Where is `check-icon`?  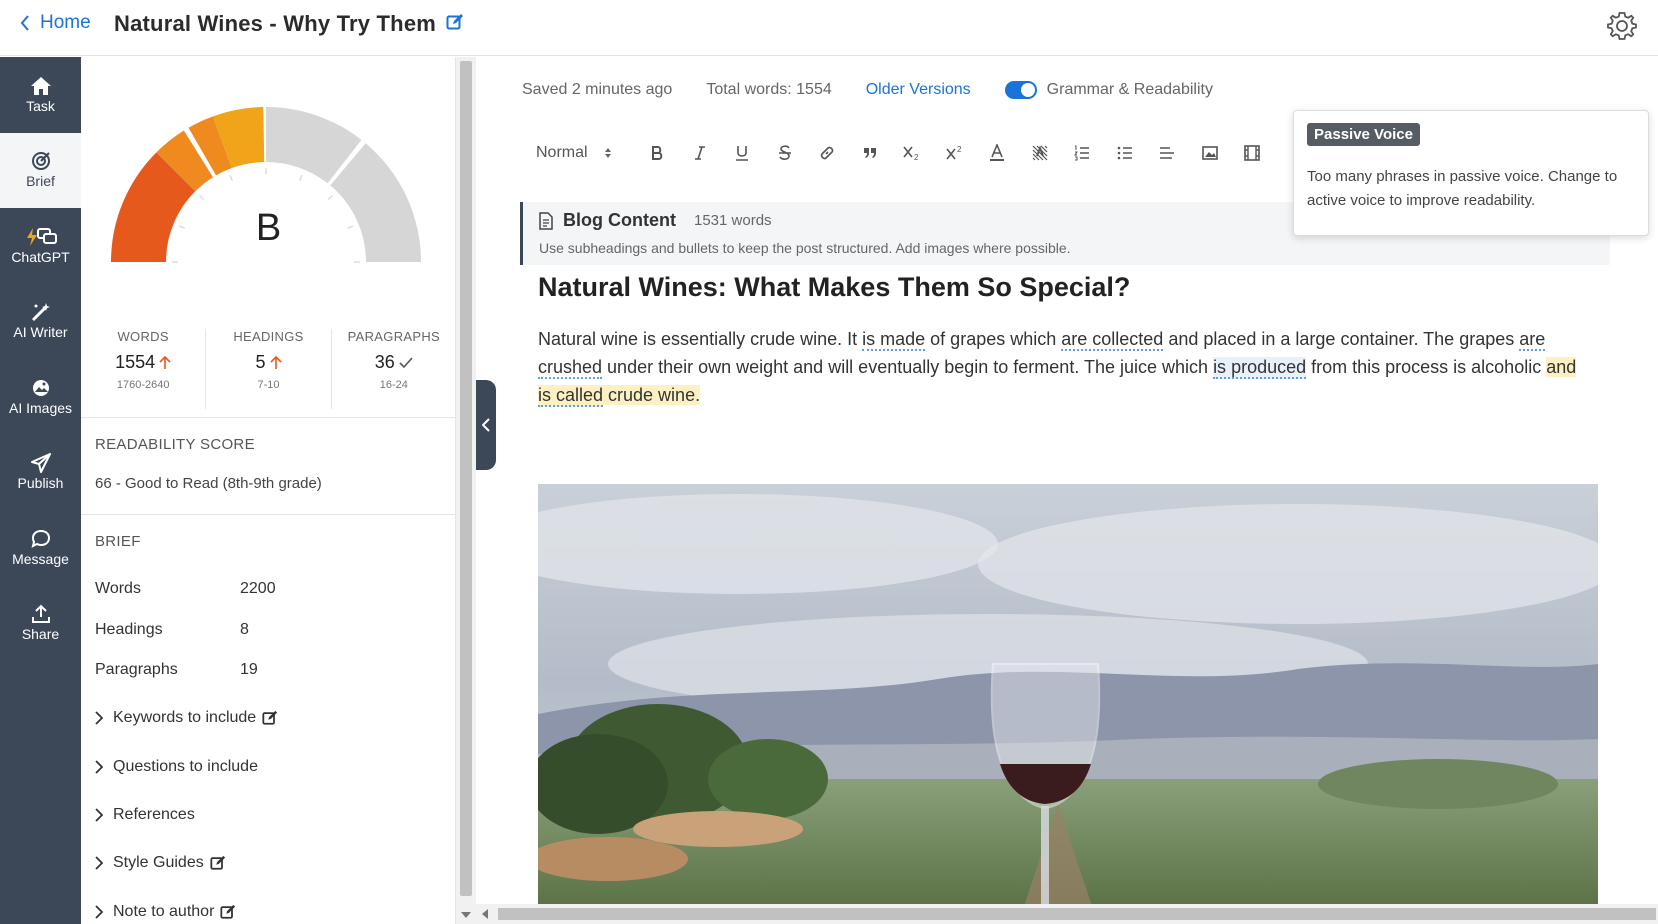 check-icon is located at coordinates (406, 362).